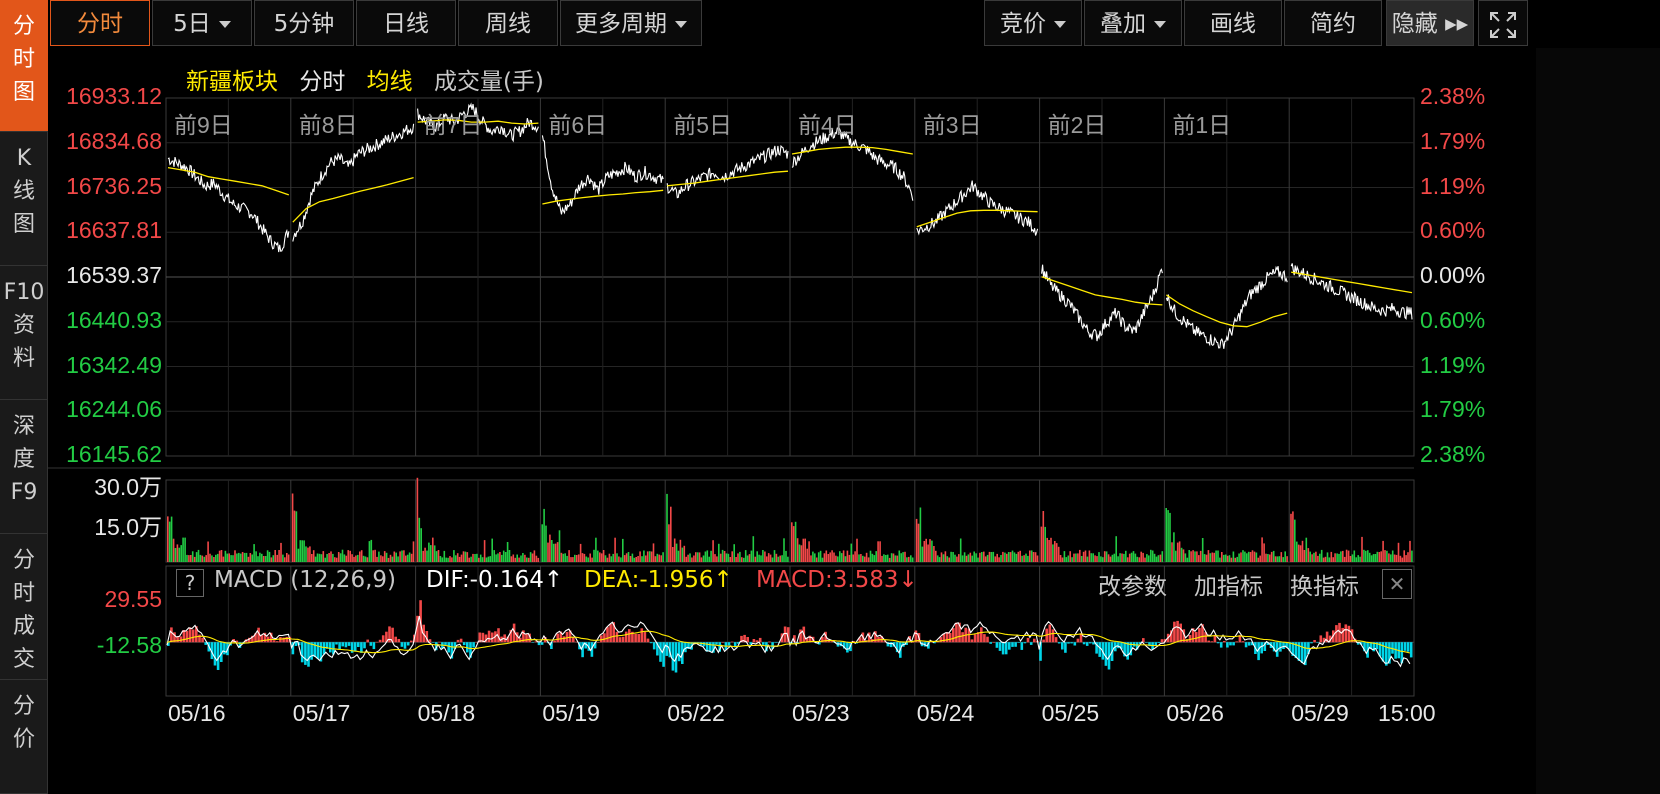 The width and height of the screenshot is (1660, 794). Describe the element at coordinates (827, 125) in the screenshot. I see `day-label: 前4日` at that location.